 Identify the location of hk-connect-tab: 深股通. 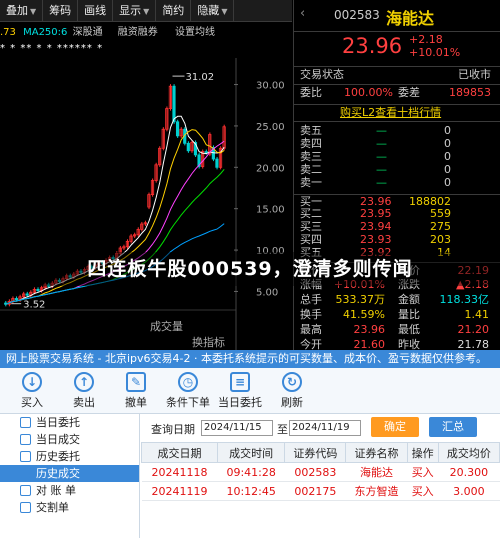
(88, 32).